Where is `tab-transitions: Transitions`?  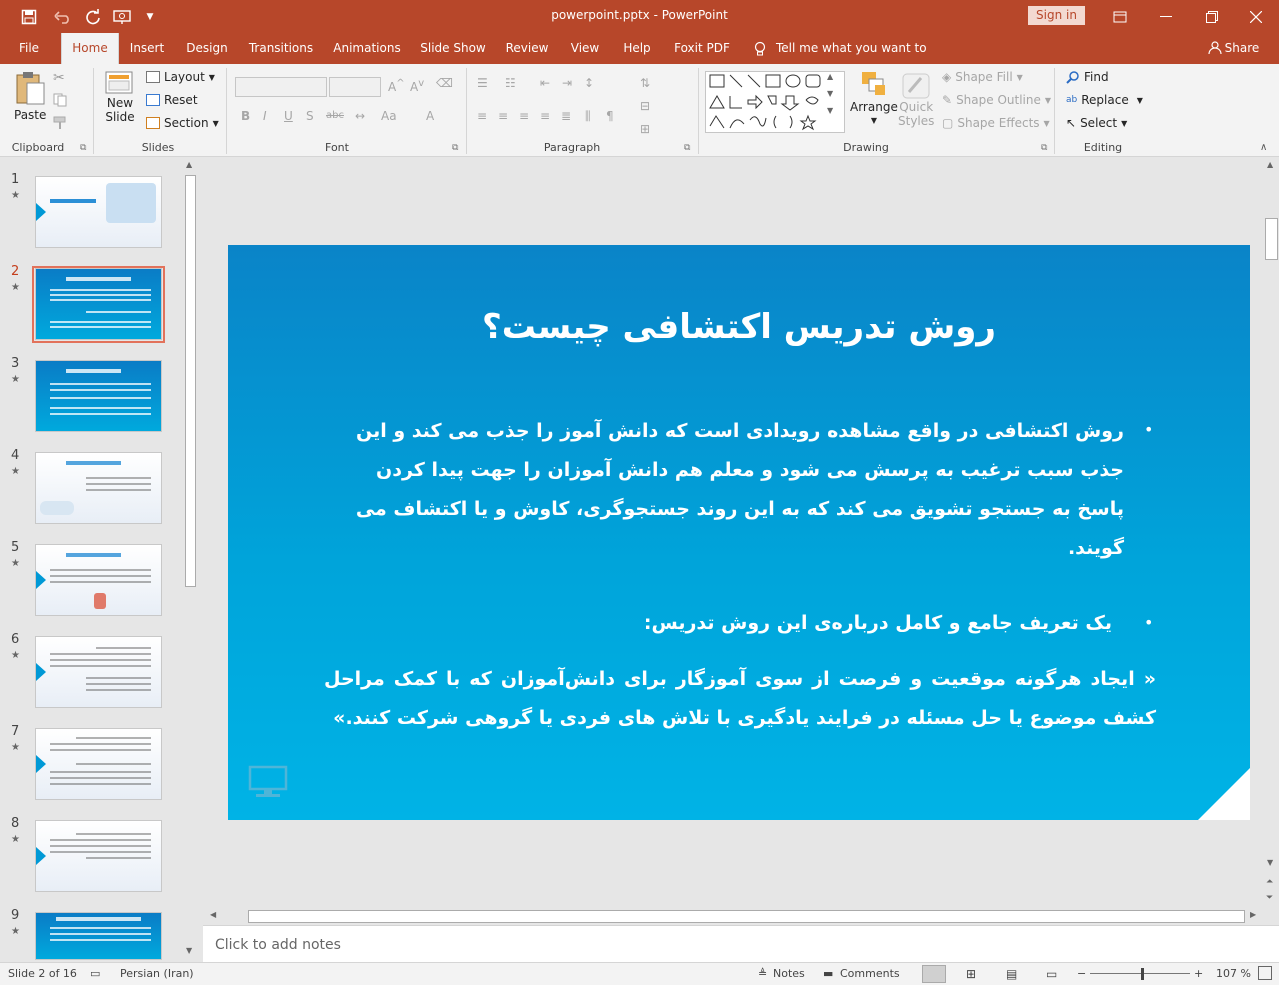
tab-transitions: Transitions is located at coordinates (281, 48).